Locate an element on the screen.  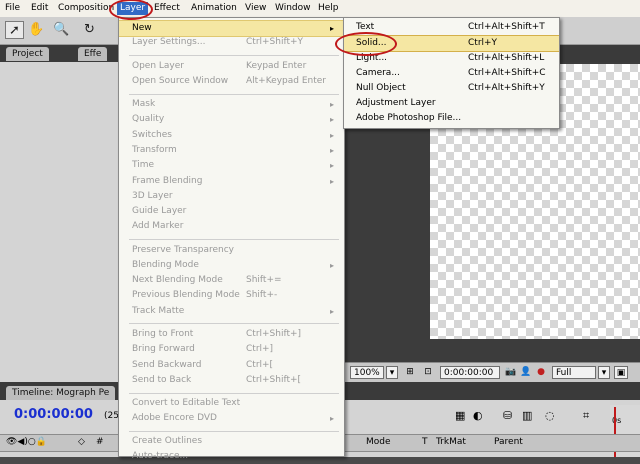
submenu-item-adjustment-layer: Adjustment Layer is located at coordinates (451, 103).